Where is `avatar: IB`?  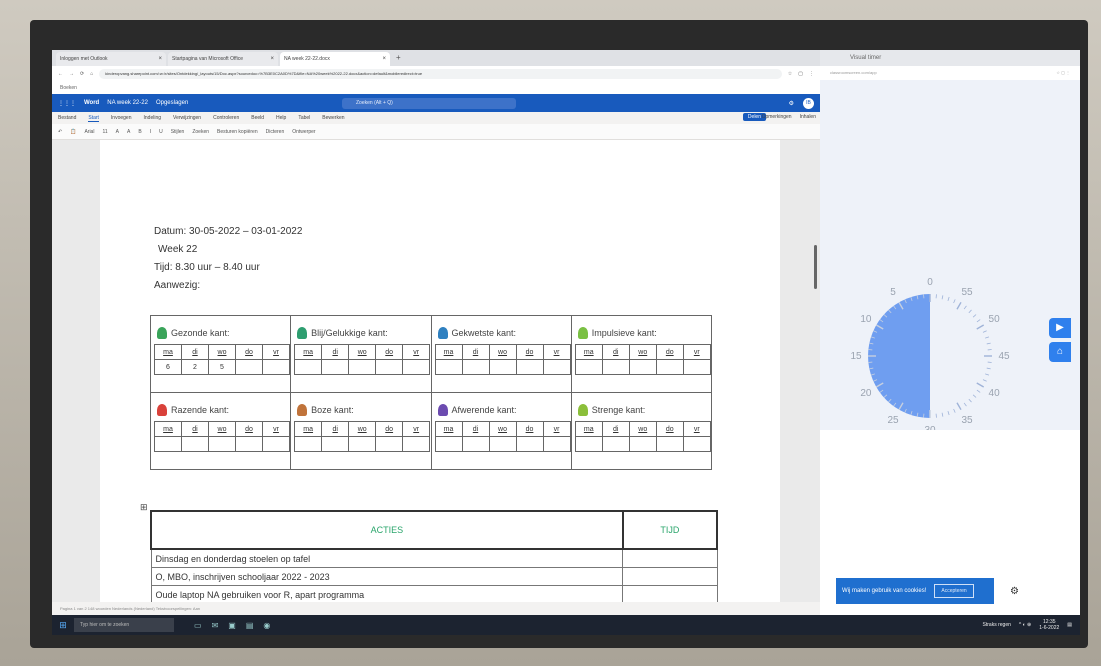 avatar: IB is located at coordinates (808, 103).